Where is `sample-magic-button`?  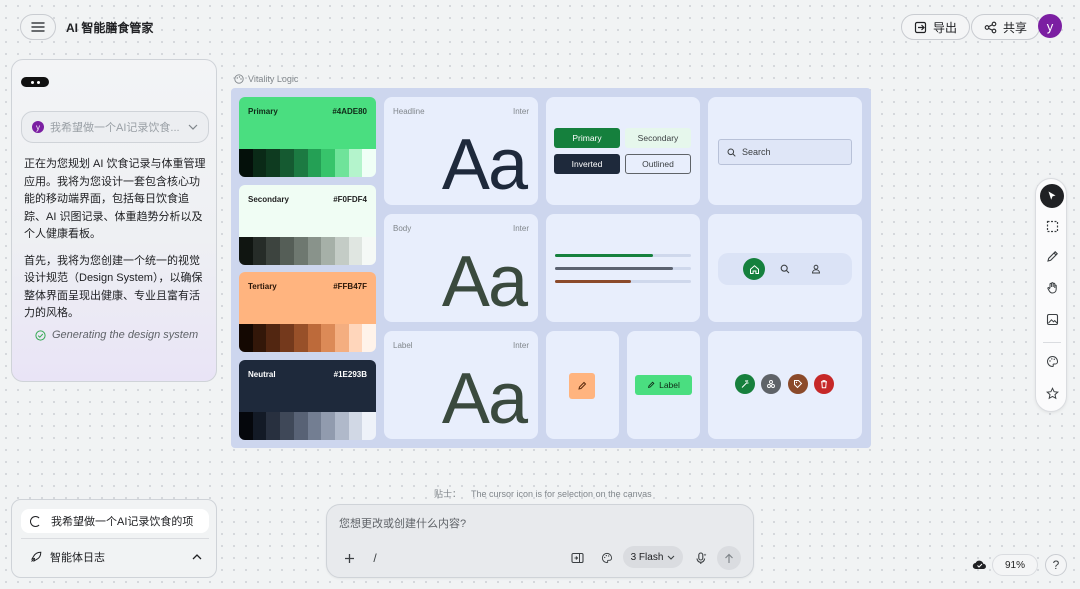
sample-magic-button is located at coordinates (745, 384).